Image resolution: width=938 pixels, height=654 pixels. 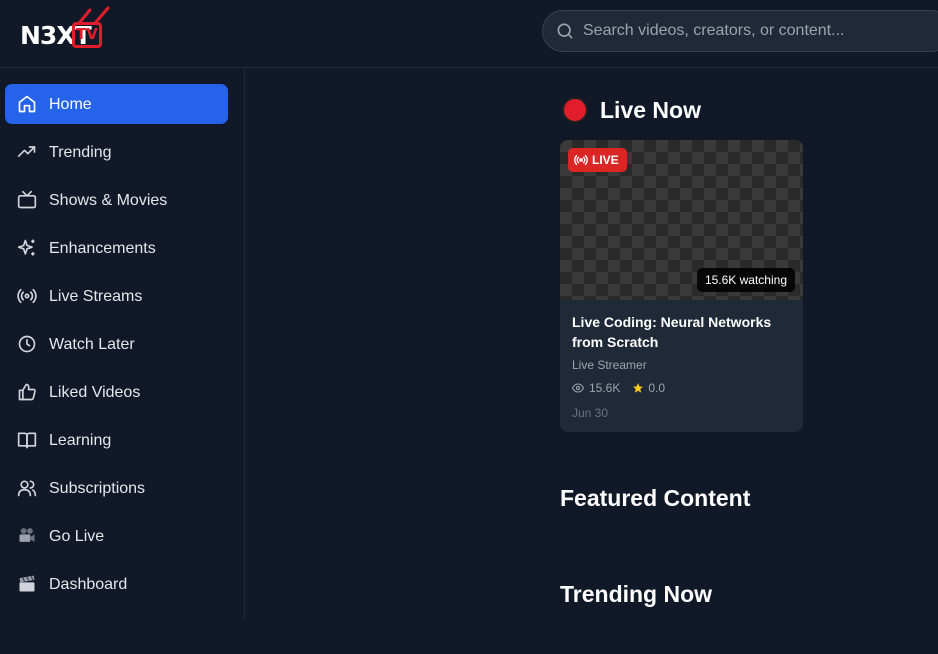 What do you see at coordinates (87, 34) in the screenshot?
I see `logo-tv-text: TV` at bounding box center [87, 34].